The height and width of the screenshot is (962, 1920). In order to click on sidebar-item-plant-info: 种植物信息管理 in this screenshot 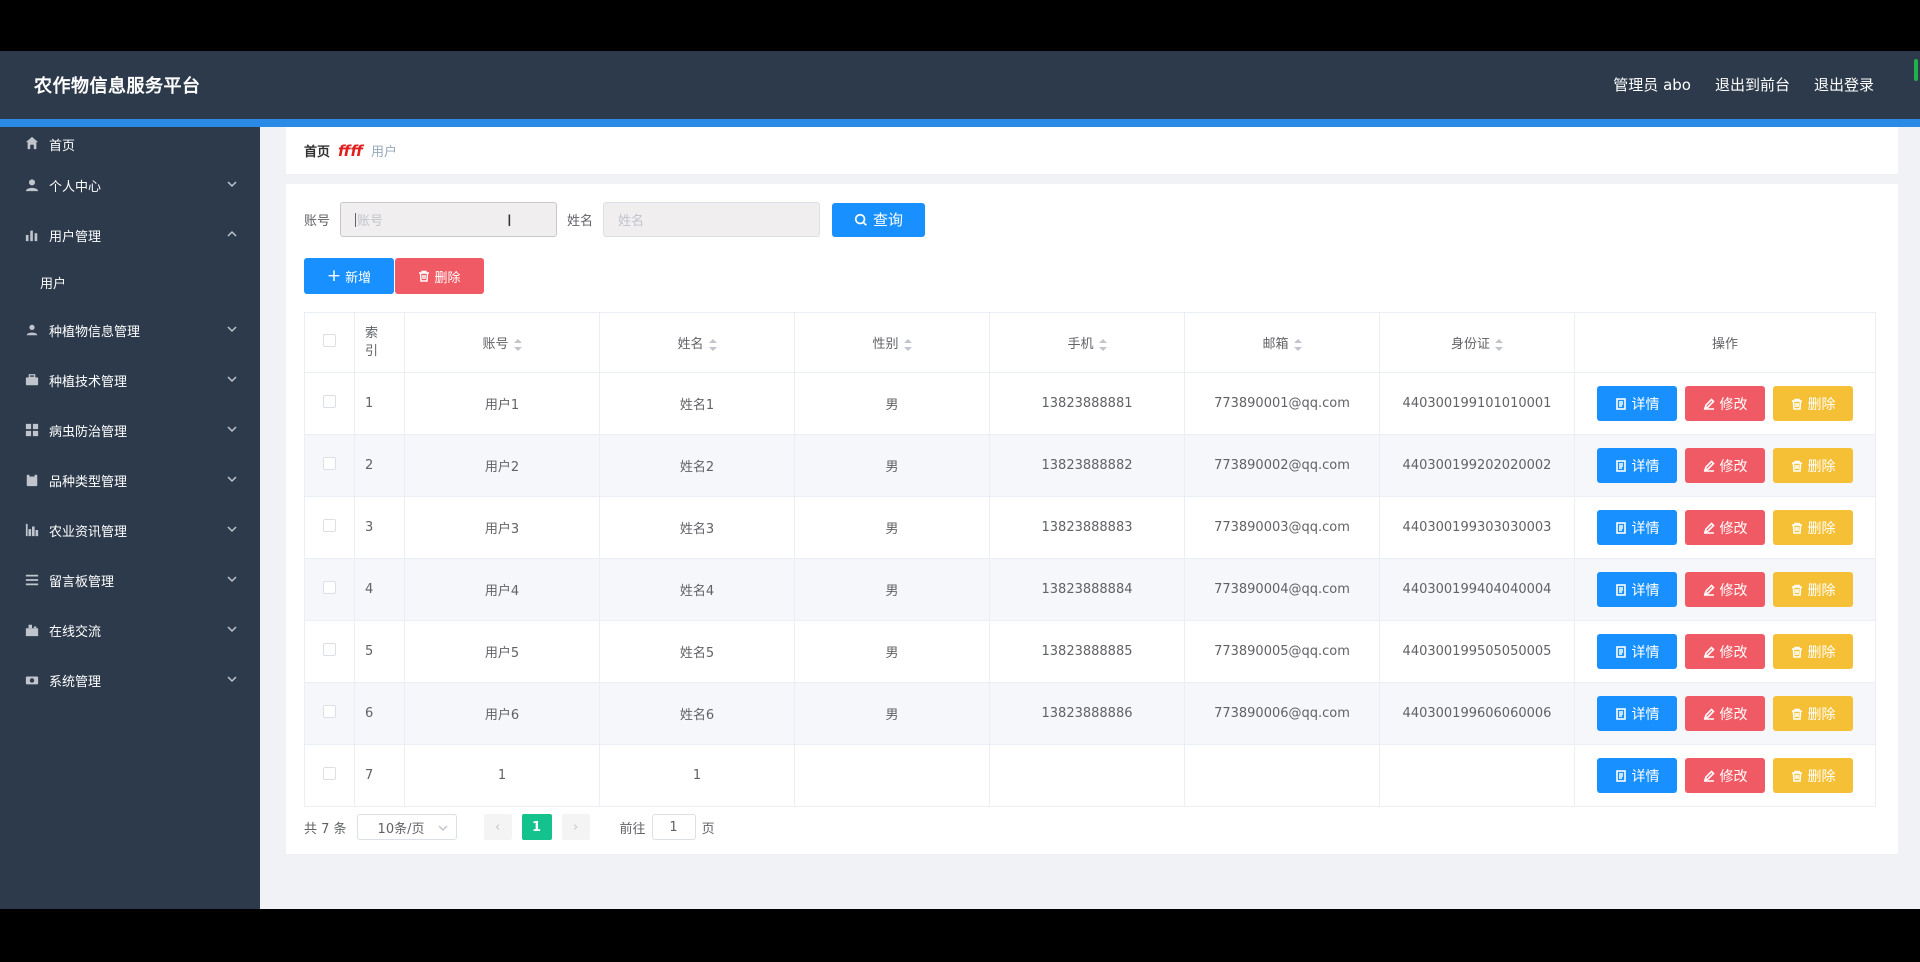, I will do `click(130, 330)`.